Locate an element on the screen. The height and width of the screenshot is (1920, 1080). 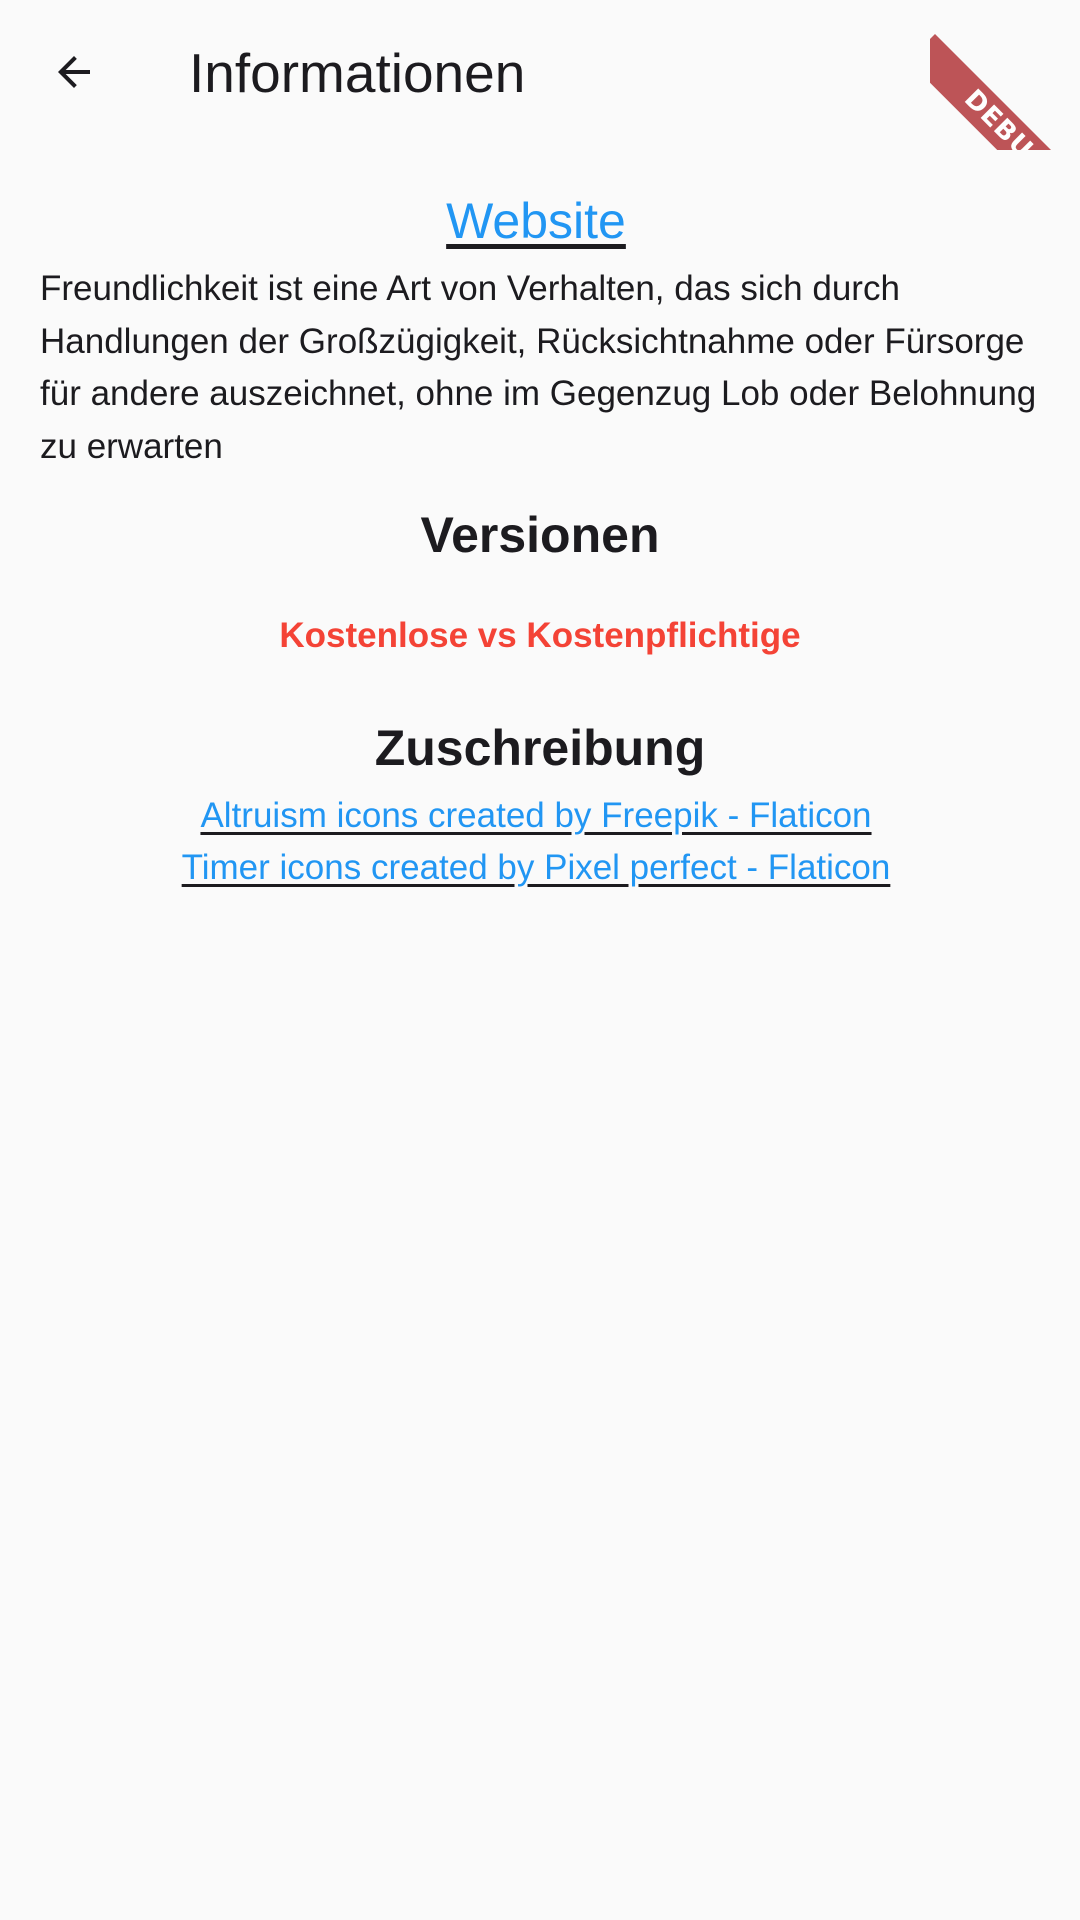
versions-comparison-link: Kostenlose vs Kostenpflichtige is located at coordinates (540, 636).